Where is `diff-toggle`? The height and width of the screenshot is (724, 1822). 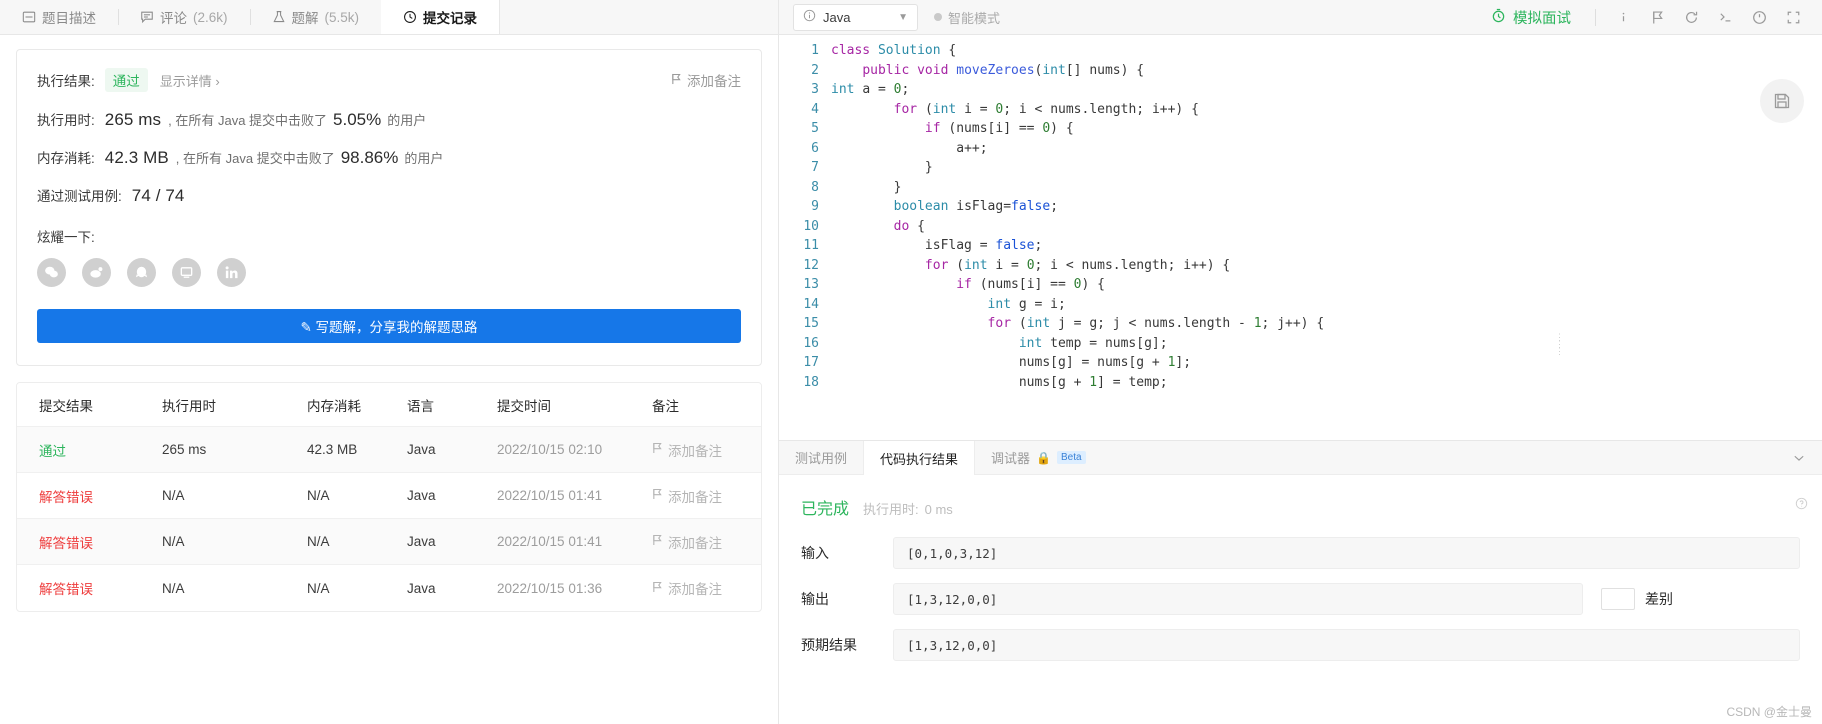 diff-toggle is located at coordinates (1618, 599).